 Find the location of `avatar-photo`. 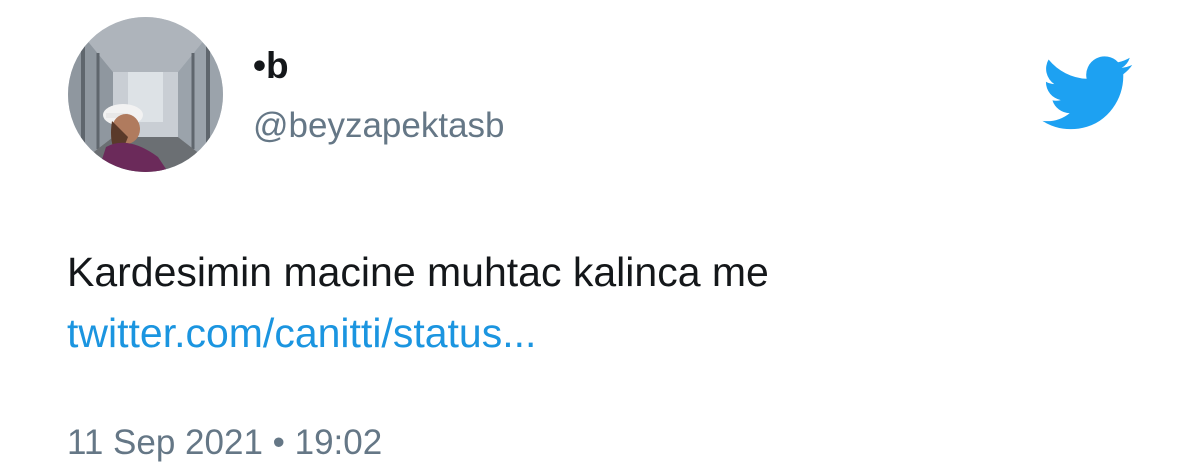

avatar-photo is located at coordinates (145, 94).